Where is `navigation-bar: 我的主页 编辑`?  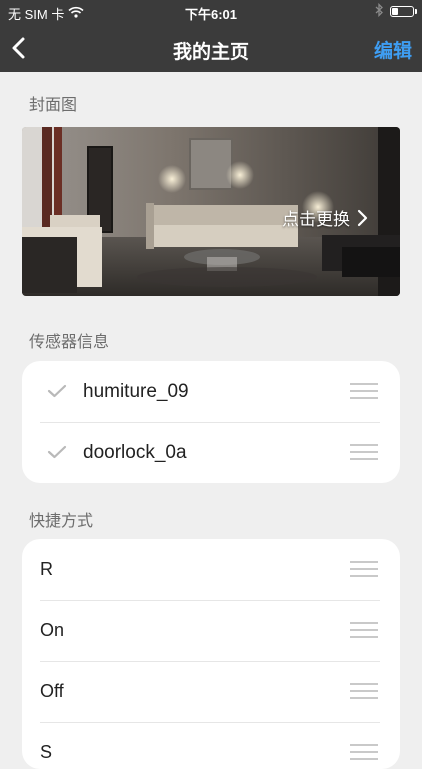 navigation-bar: 我的主页 编辑 is located at coordinates (211, 48).